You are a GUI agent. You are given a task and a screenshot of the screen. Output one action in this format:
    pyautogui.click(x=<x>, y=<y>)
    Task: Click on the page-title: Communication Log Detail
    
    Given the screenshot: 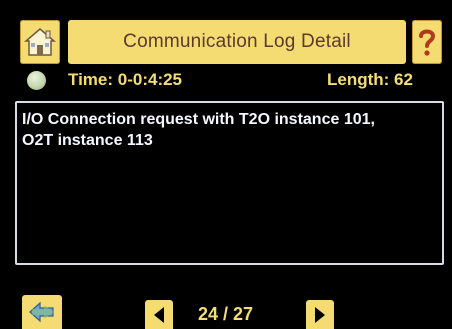 What is the action you would take?
    pyautogui.click(x=237, y=41)
    